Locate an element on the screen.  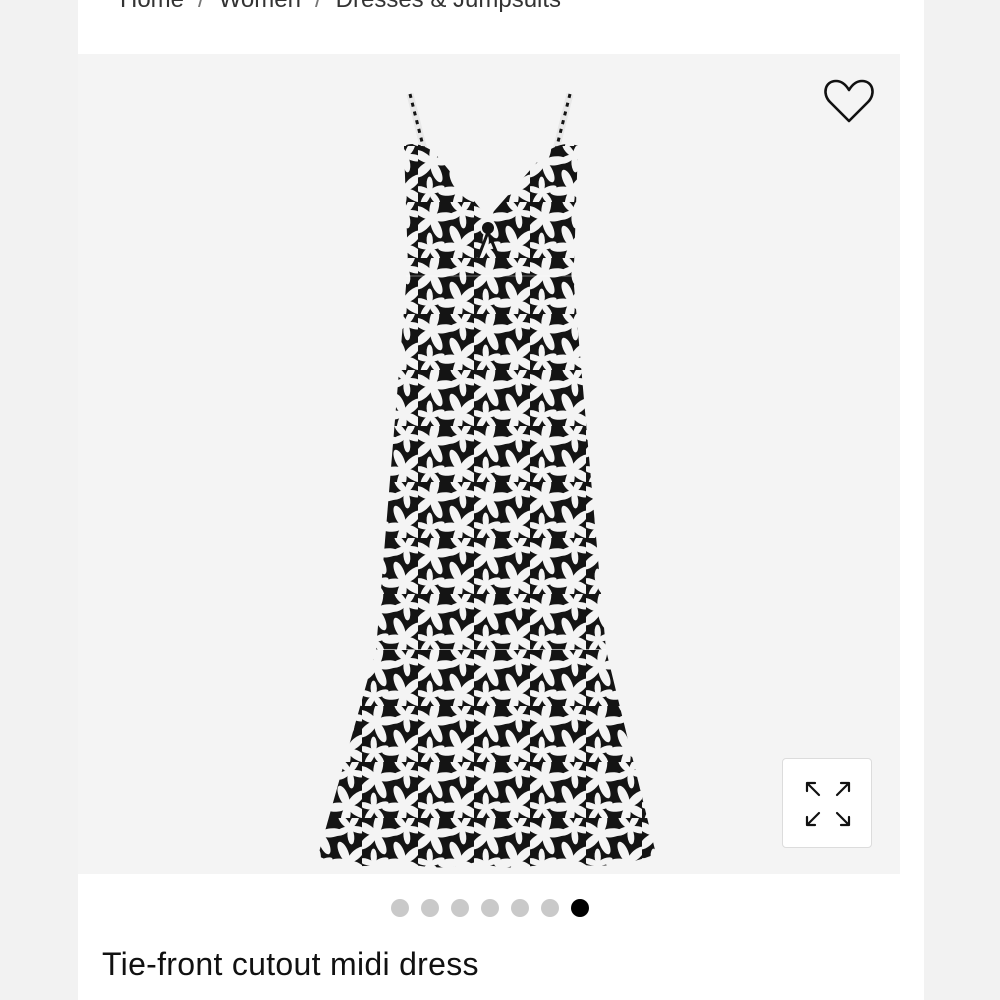
expand-image-button is located at coordinates (827, 803).